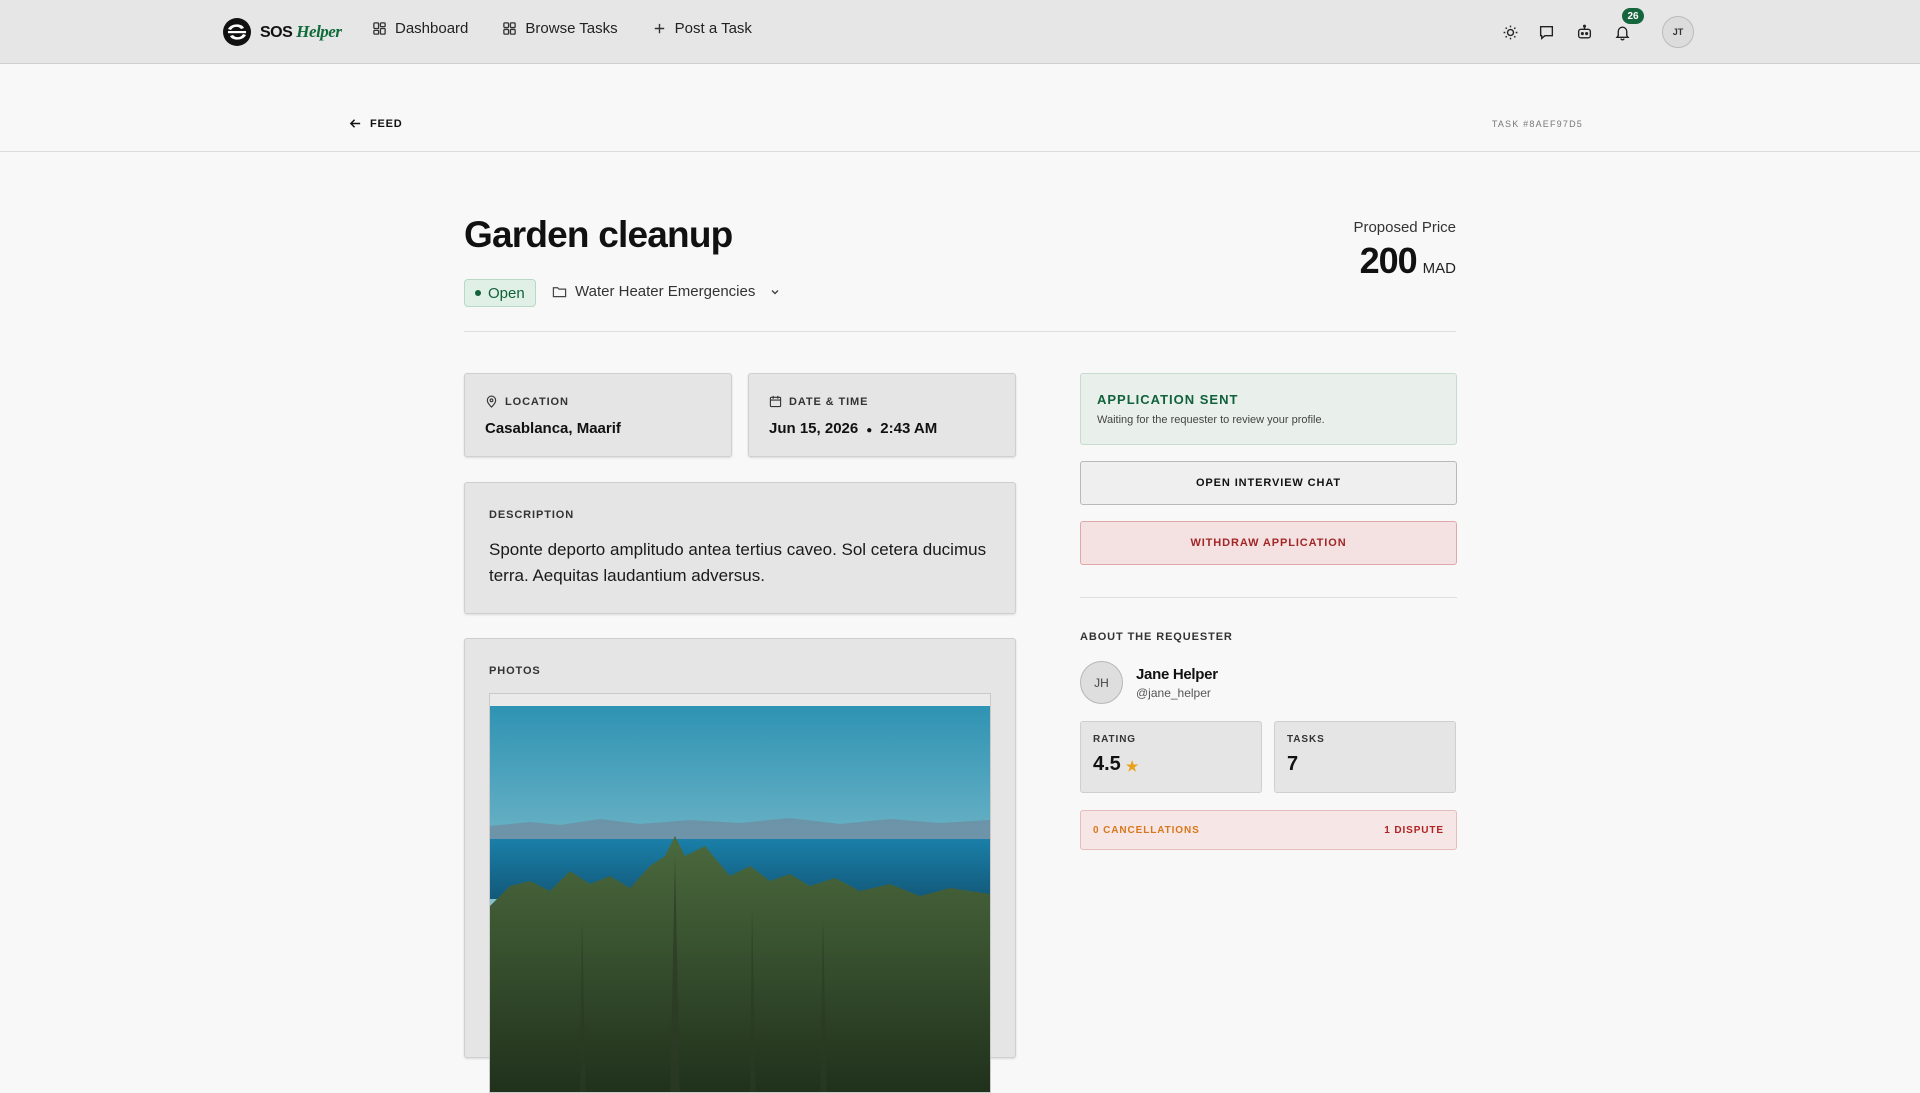  Describe the element at coordinates (1537, 124) in the screenshot. I see `task-id: TASK #8AEF97D5` at that location.